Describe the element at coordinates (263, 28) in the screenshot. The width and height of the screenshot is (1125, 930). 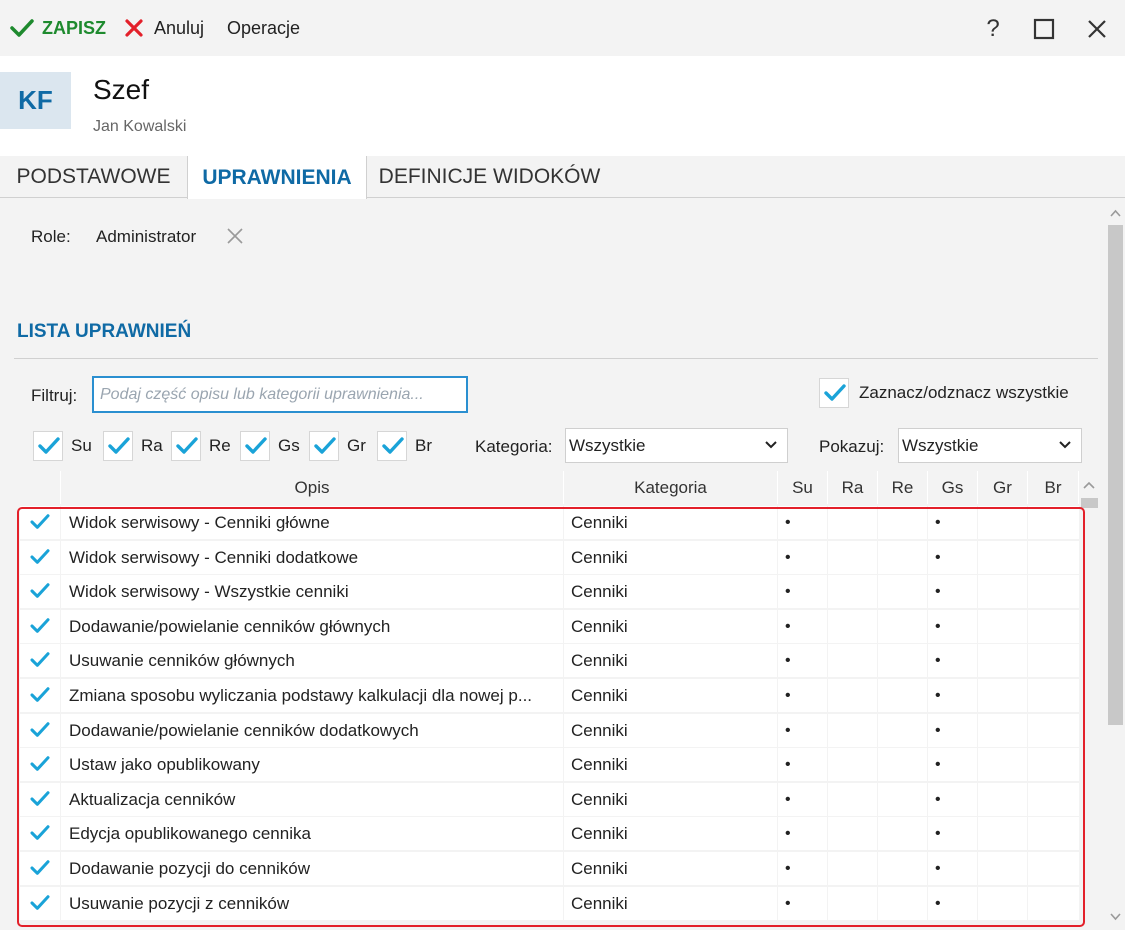
I see `operations-menu: Operacje` at that location.